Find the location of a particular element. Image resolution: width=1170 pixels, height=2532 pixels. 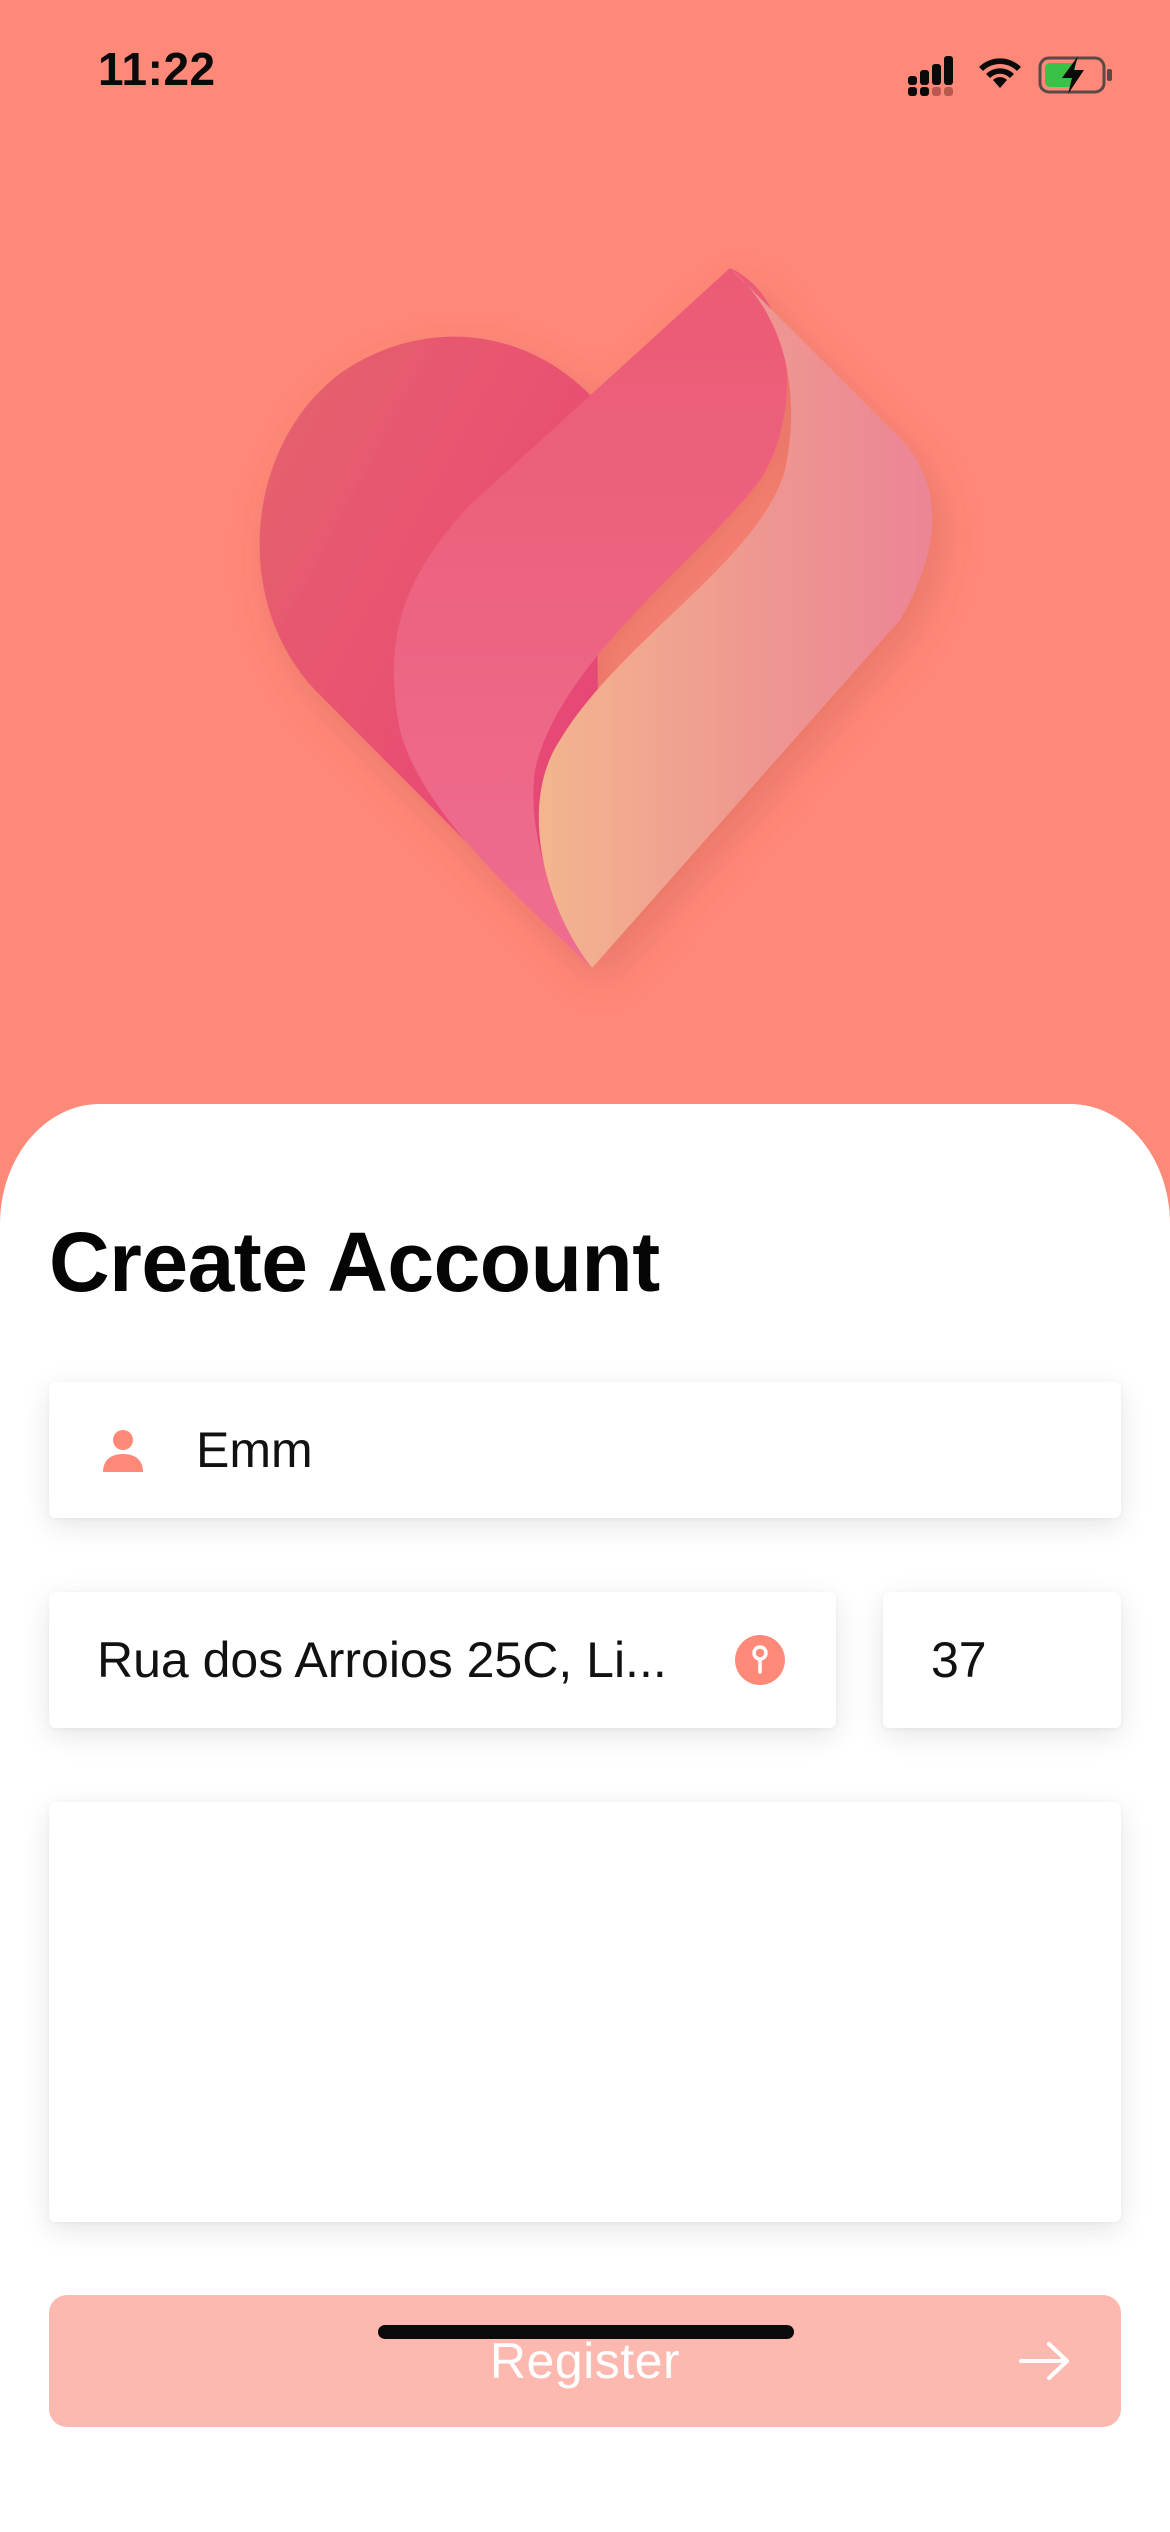

wifi-icon is located at coordinates (1000, 73).